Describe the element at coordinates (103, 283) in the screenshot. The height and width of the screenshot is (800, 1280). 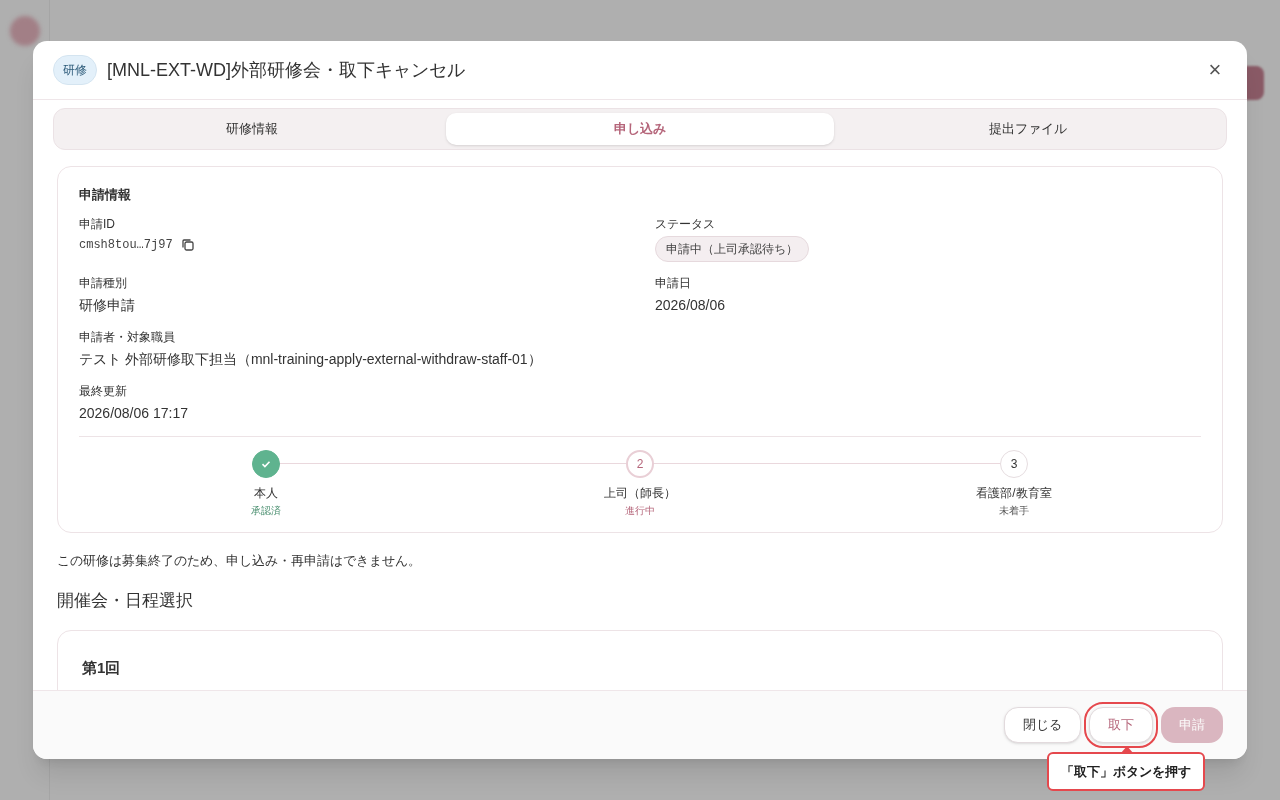
I see `field-label: 申請種別` at that location.